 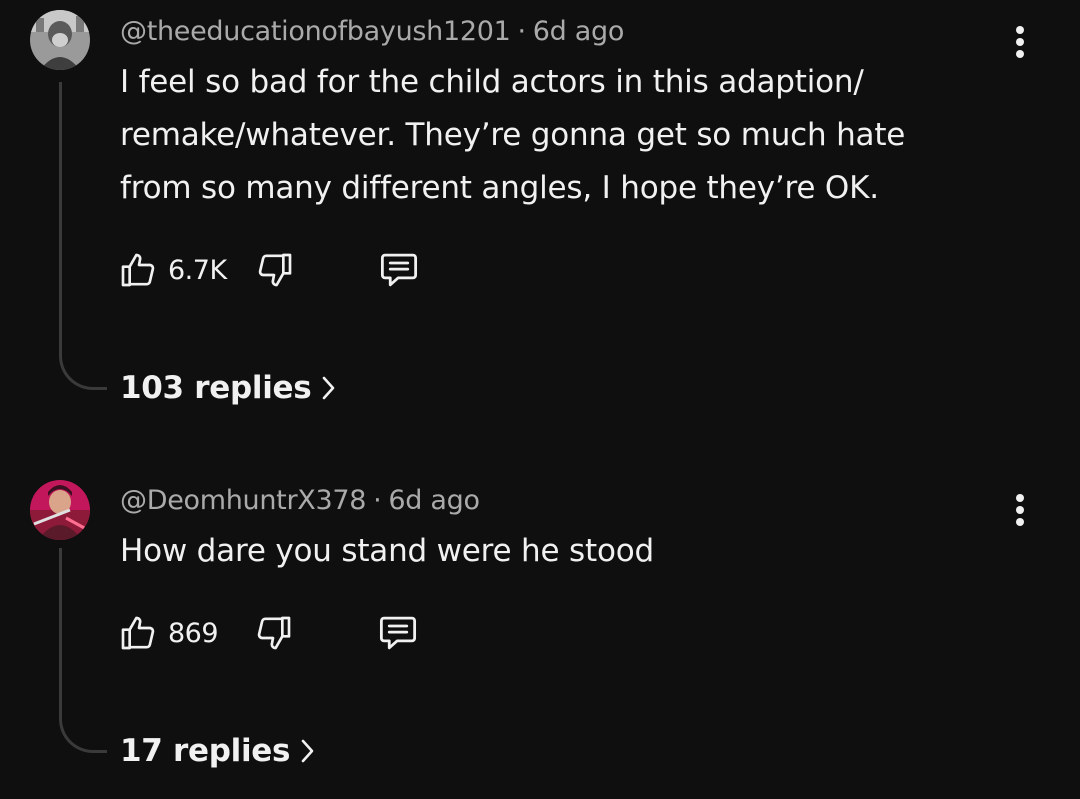 I want to click on replies-label: 17 replies, so click(x=205, y=751).